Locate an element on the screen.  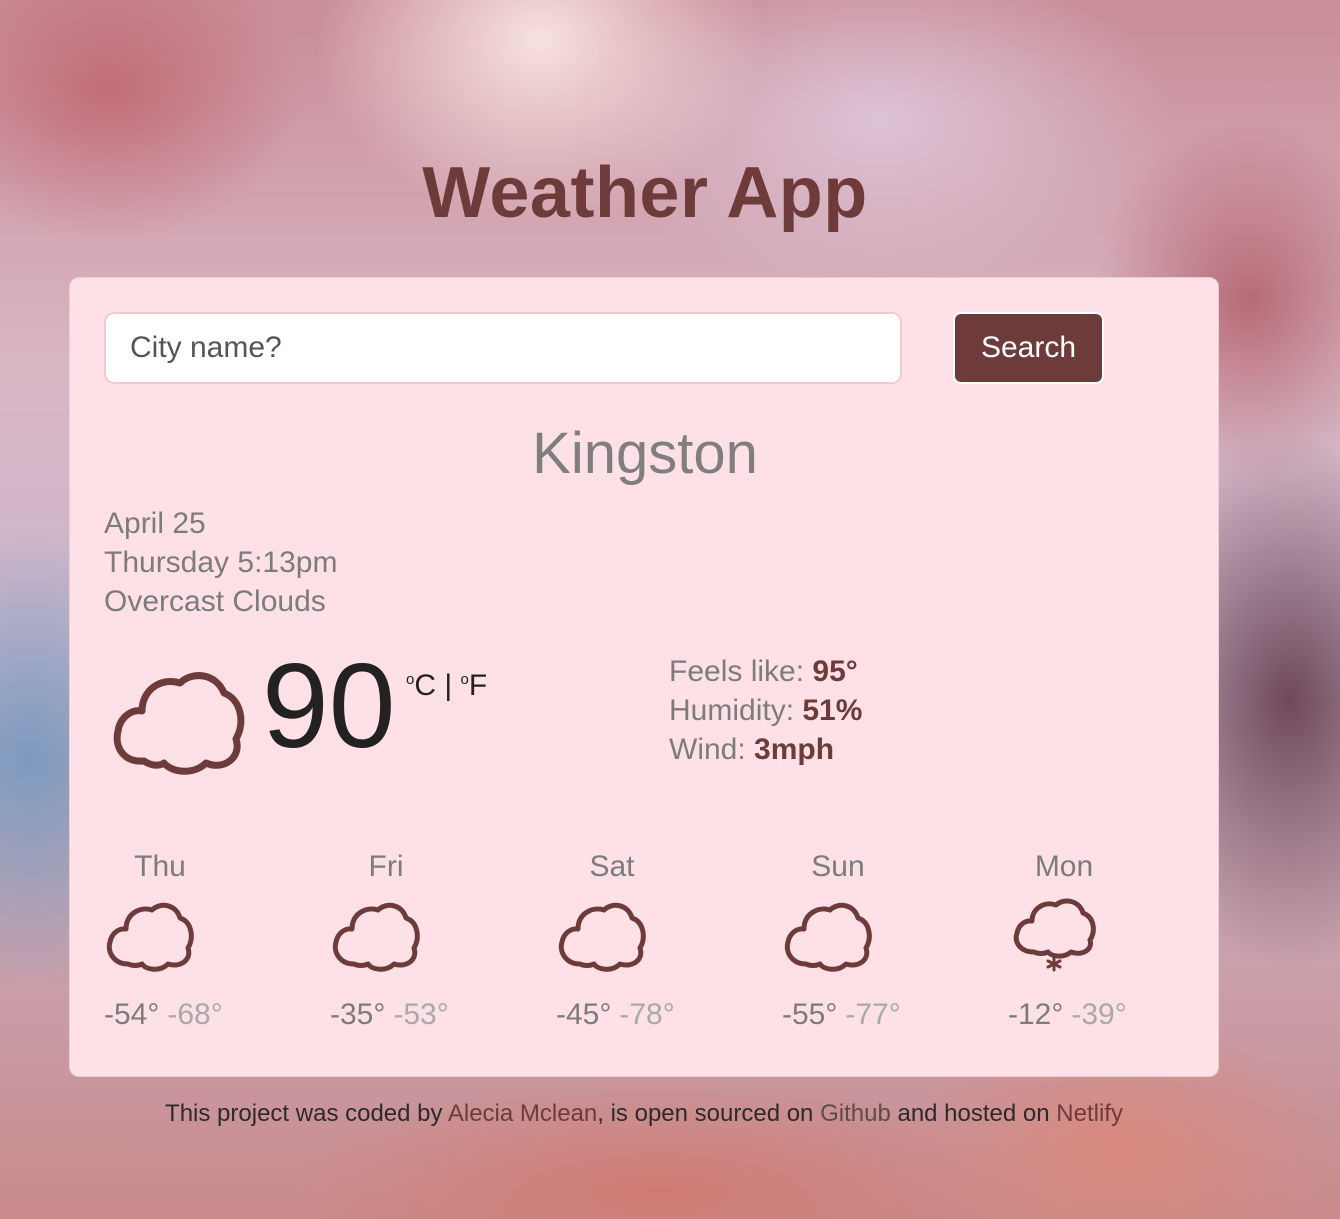
city-search-input is located at coordinates (503, 348).